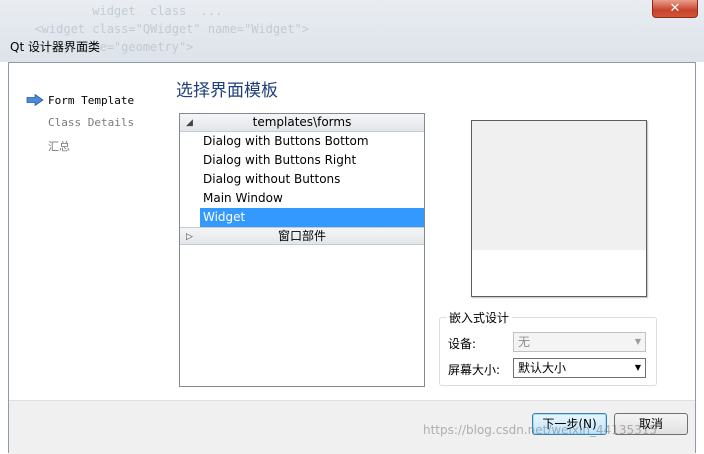 This screenshot has width=704, height=454. Describe the element at coordinates (302, 236) in the screenshot. I see `tree-group-widgets: ▷ 窗口部件` at that location.